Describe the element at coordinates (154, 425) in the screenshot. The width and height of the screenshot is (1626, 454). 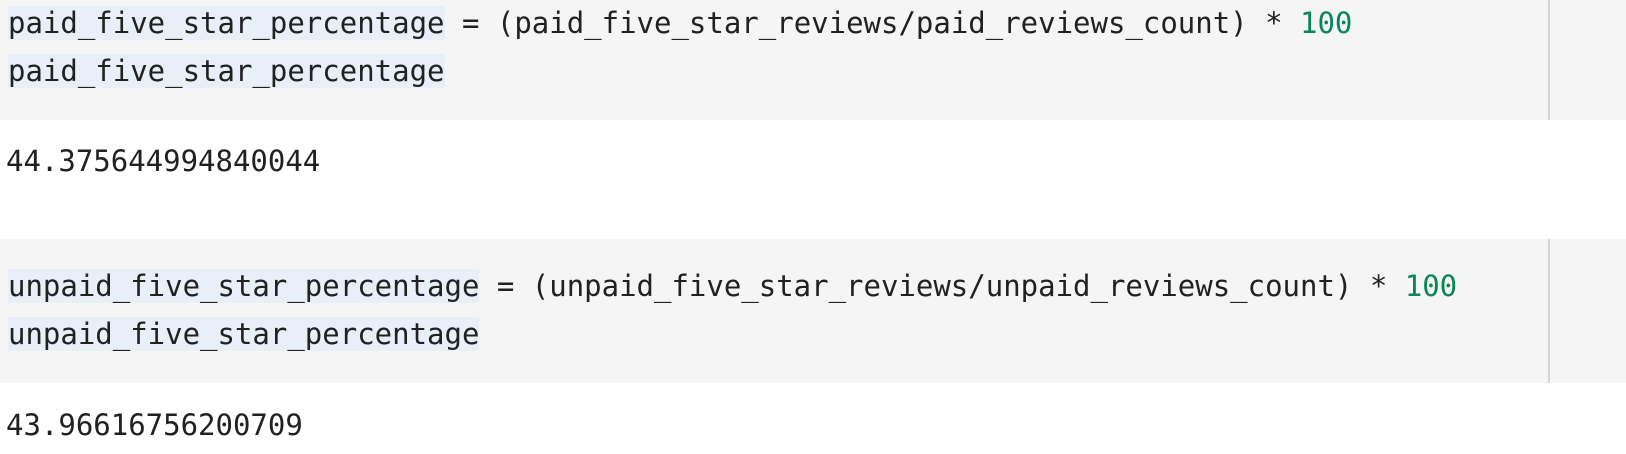
I see `cell-output-2: 43.96616756200709` at that location.